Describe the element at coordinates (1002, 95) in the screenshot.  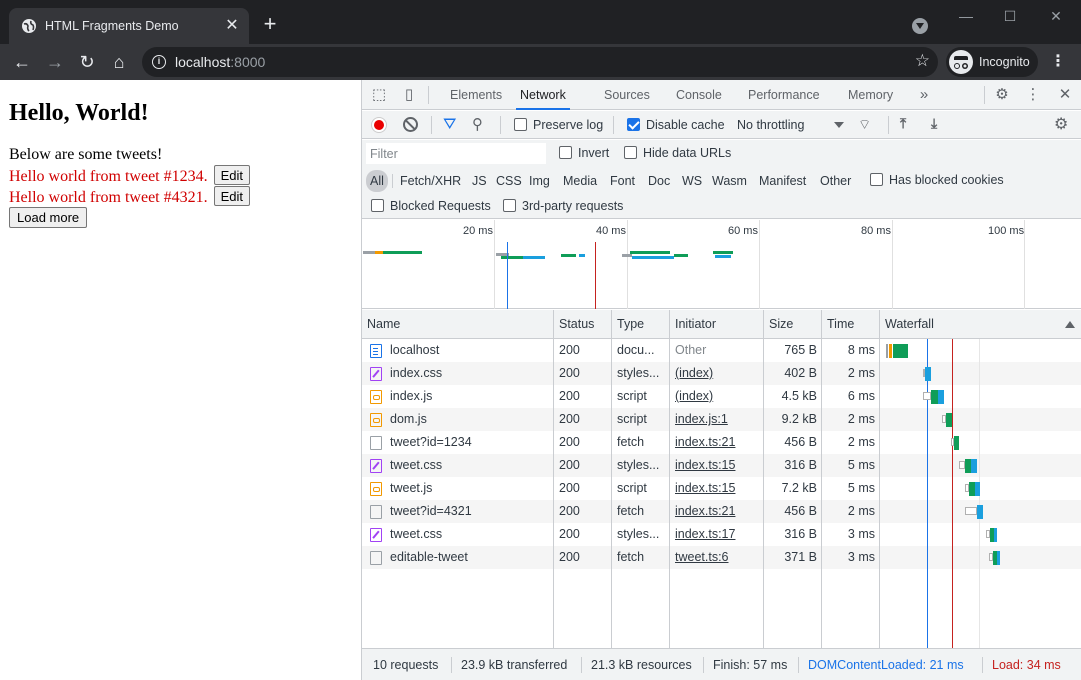
I see `settings-gear-icon: ⚙` at that location.